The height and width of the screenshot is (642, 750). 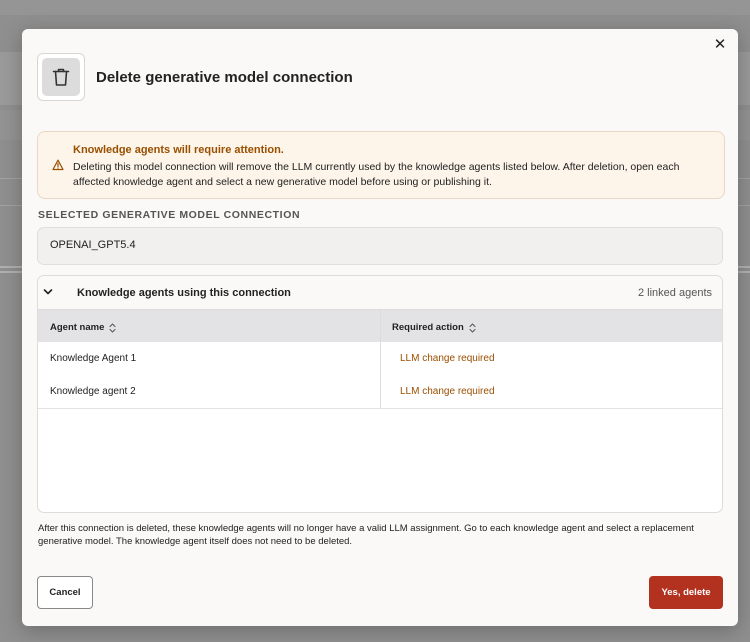 What do you see at coordinates (375, 7) in the screenshot?
I see `background-bar` at bounding box center [375, 7].